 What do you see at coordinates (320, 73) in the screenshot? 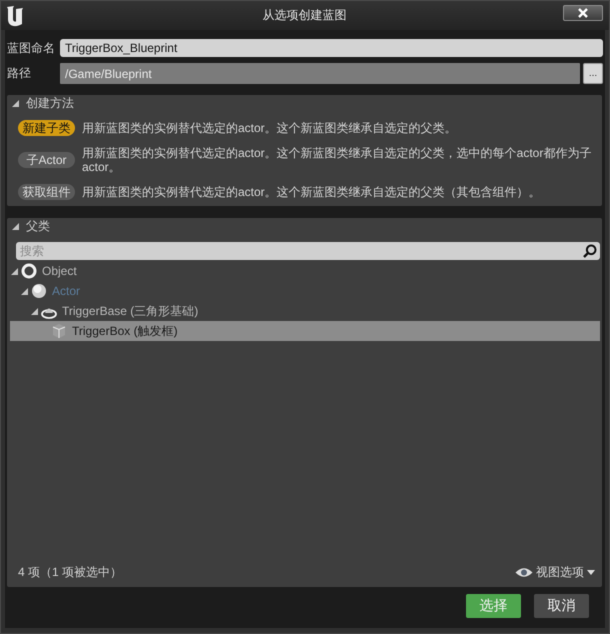
I see `path-field: /Game/Blueprint` at bounding box center [320, 73].